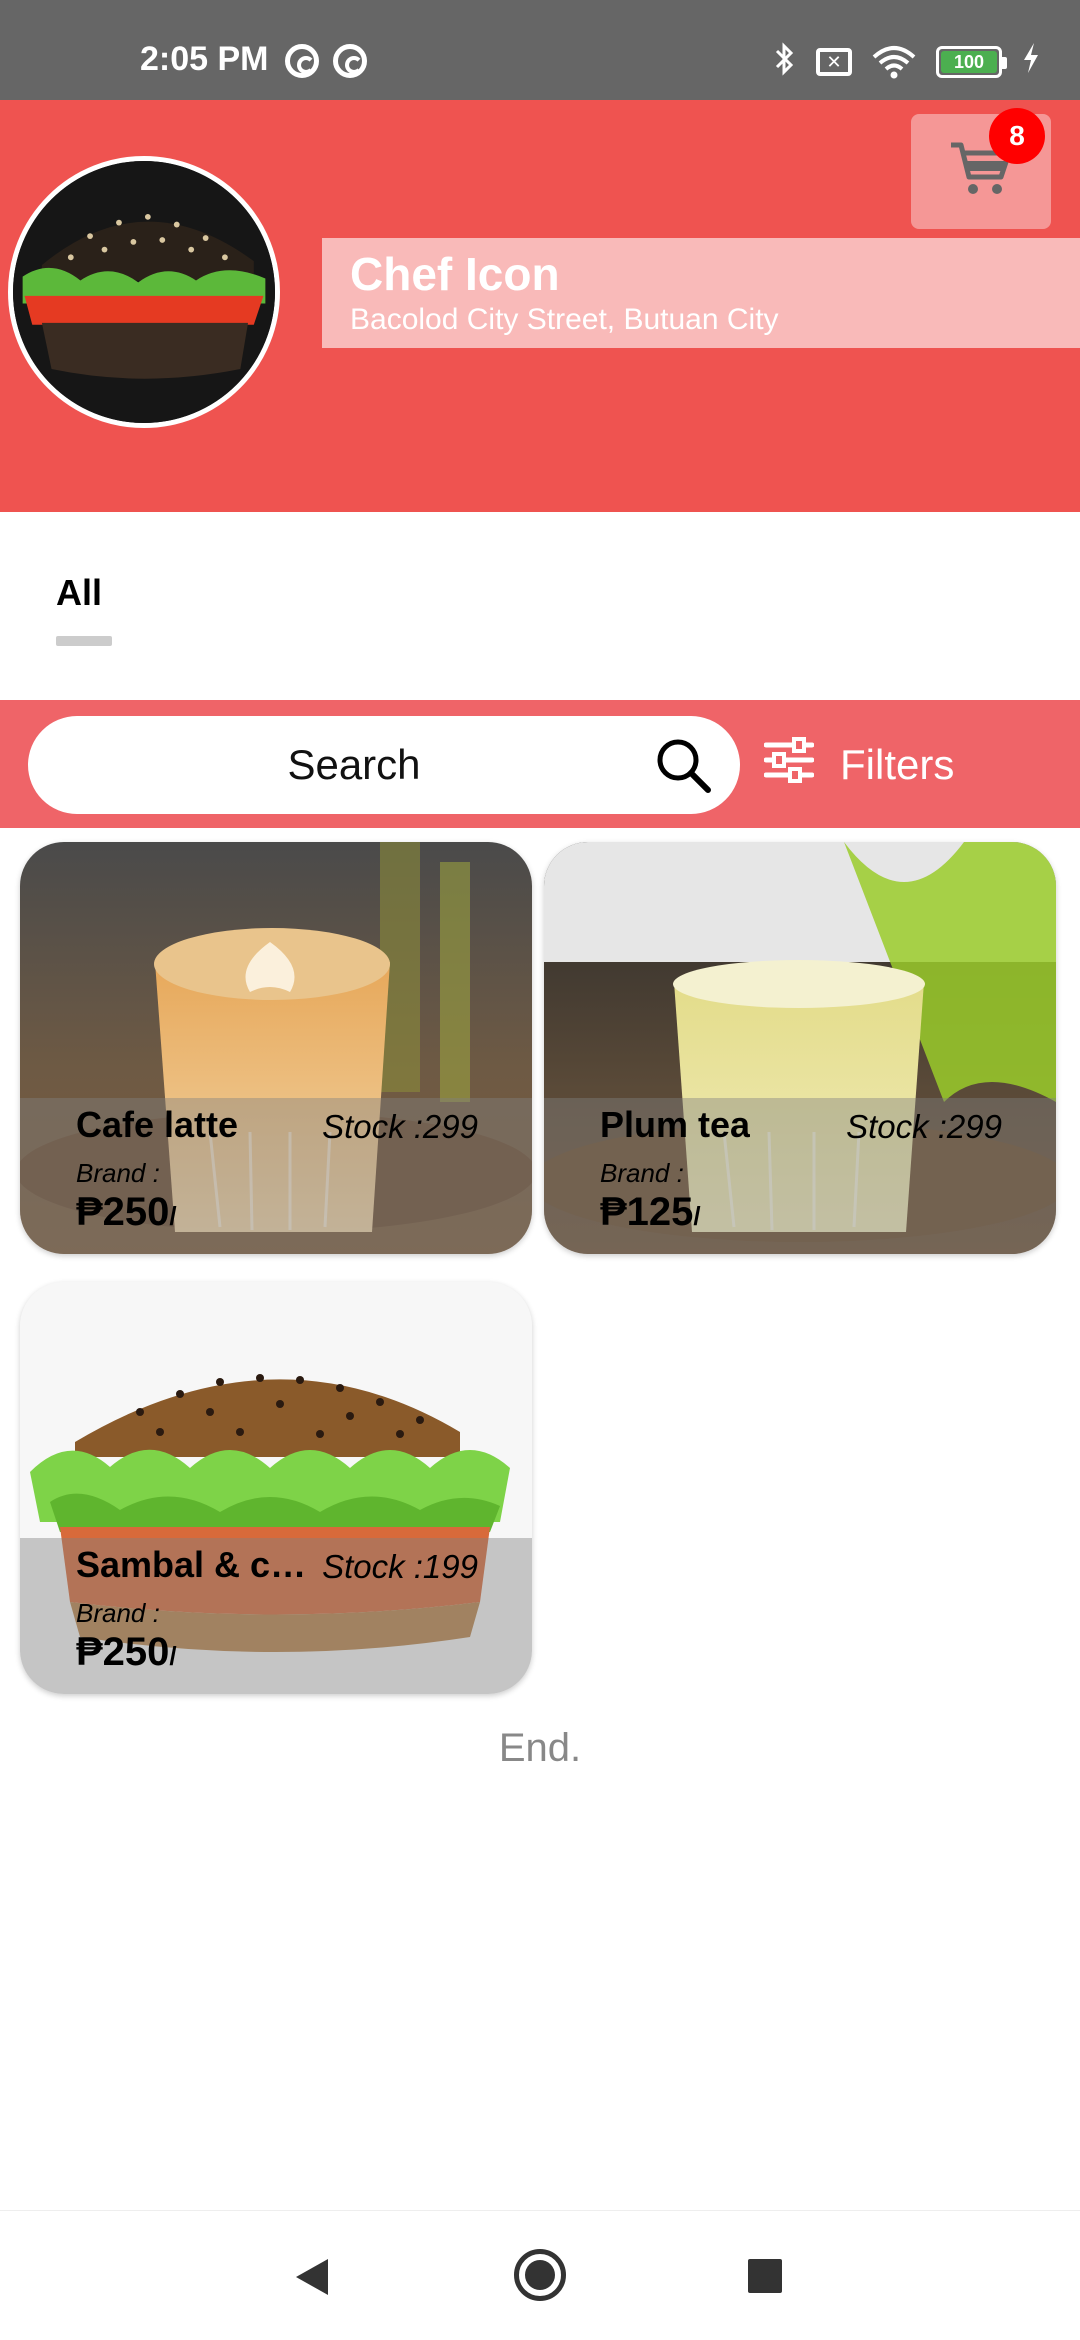 The width and height of the screenshot is (1080, 2340). What do you see at coordinates (564, 319) in the screenshot?
I see `store-address: Bacolod City Street, Butuan City` at bounding box center [564, 319].